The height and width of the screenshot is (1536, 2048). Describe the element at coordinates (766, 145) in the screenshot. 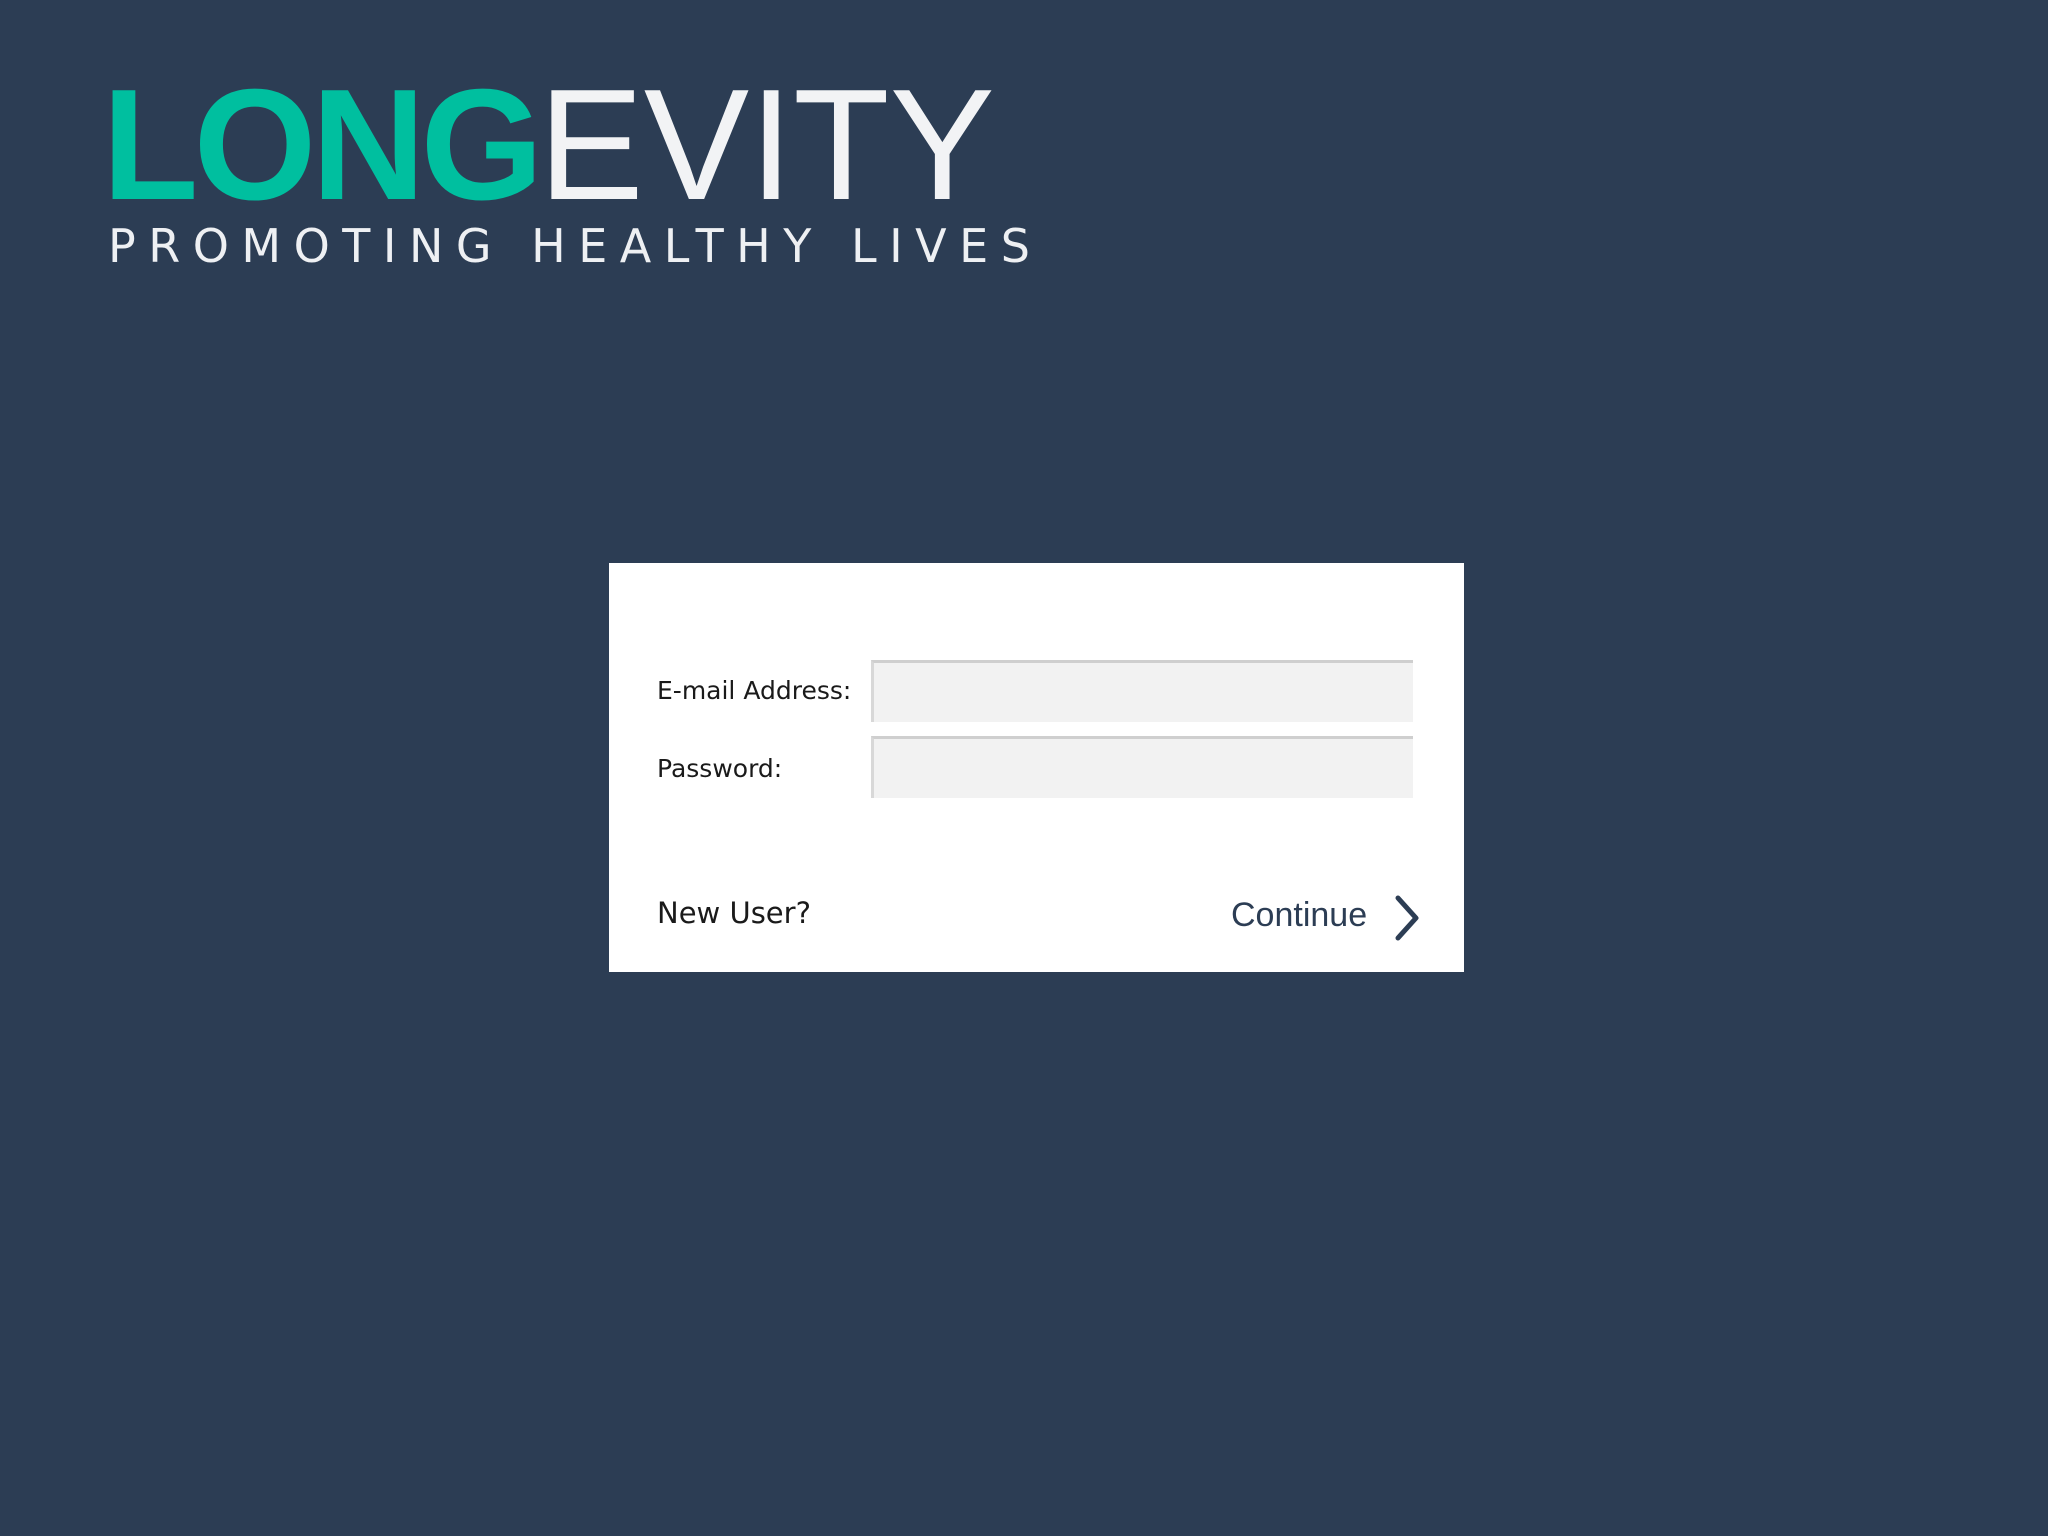

I see `logo-light-text: EVITY` at that location.